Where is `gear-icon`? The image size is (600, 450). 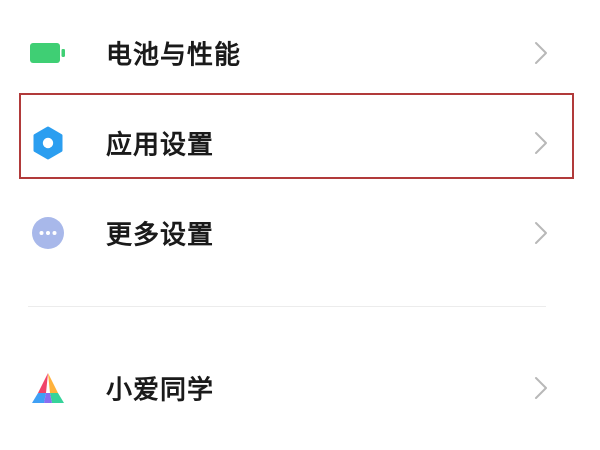 gear-icon is located at coordinates (48, 143).